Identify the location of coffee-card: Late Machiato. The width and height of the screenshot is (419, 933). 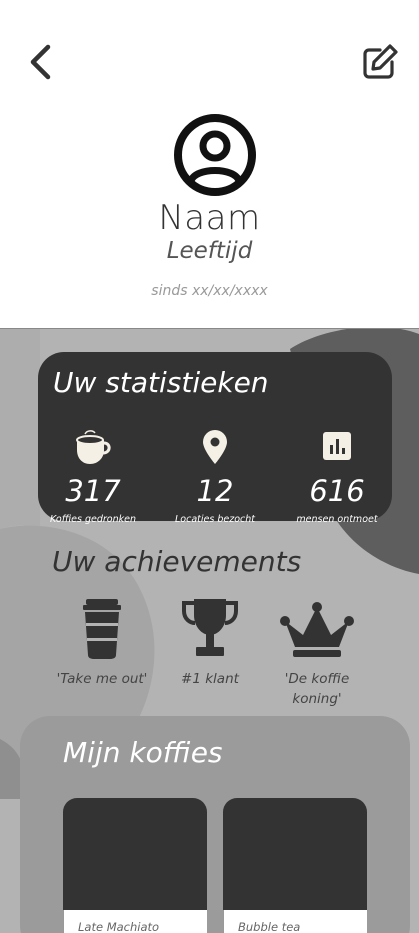
(135, 865).